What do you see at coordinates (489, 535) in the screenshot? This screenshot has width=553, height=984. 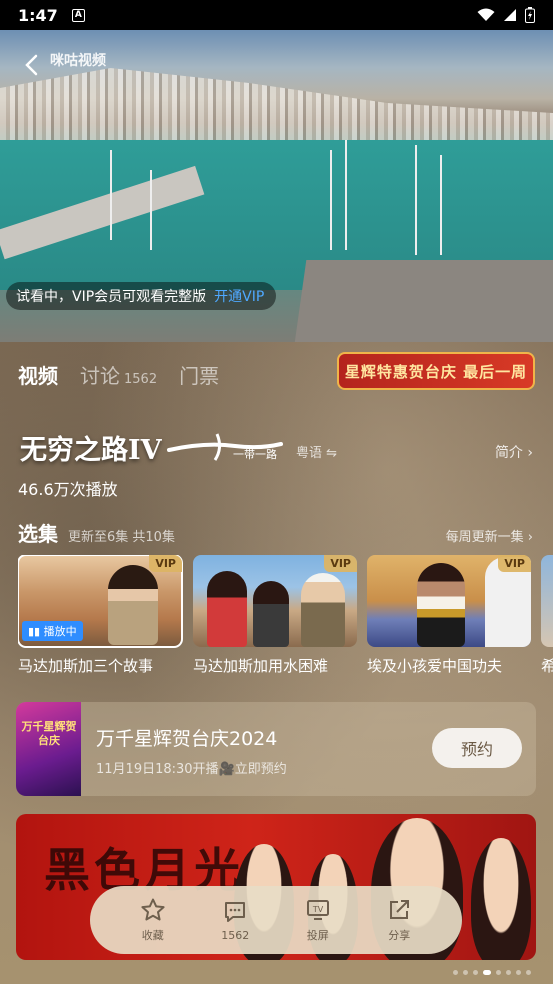 I see `episodes-more-link: 每周更新一集 ›` at bounding box center [489, 535].